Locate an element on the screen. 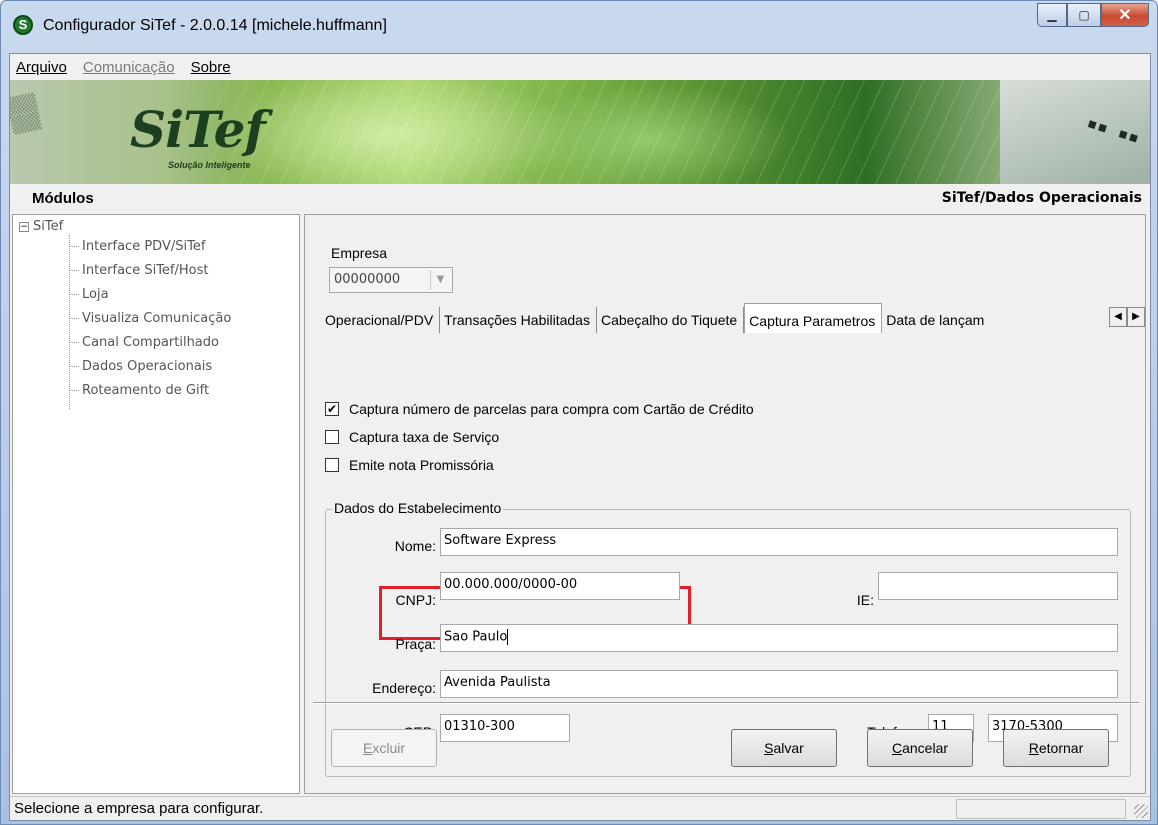 The image size is (1158, 825). app-icon: S is located at coordinates (23, 25).